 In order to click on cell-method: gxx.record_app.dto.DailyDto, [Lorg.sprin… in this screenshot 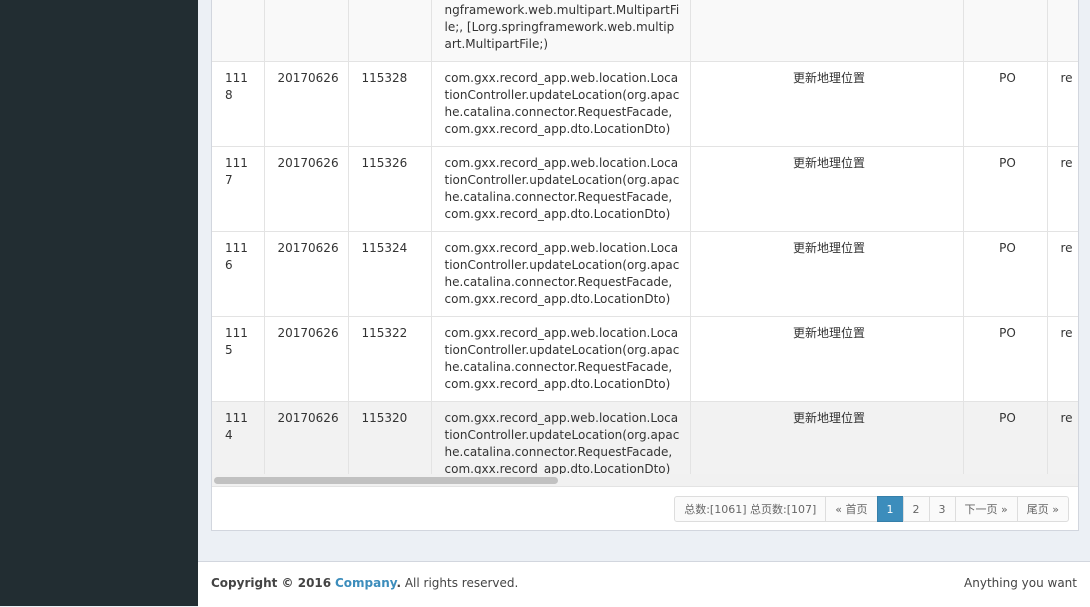, I will do `click(561, 31)`.